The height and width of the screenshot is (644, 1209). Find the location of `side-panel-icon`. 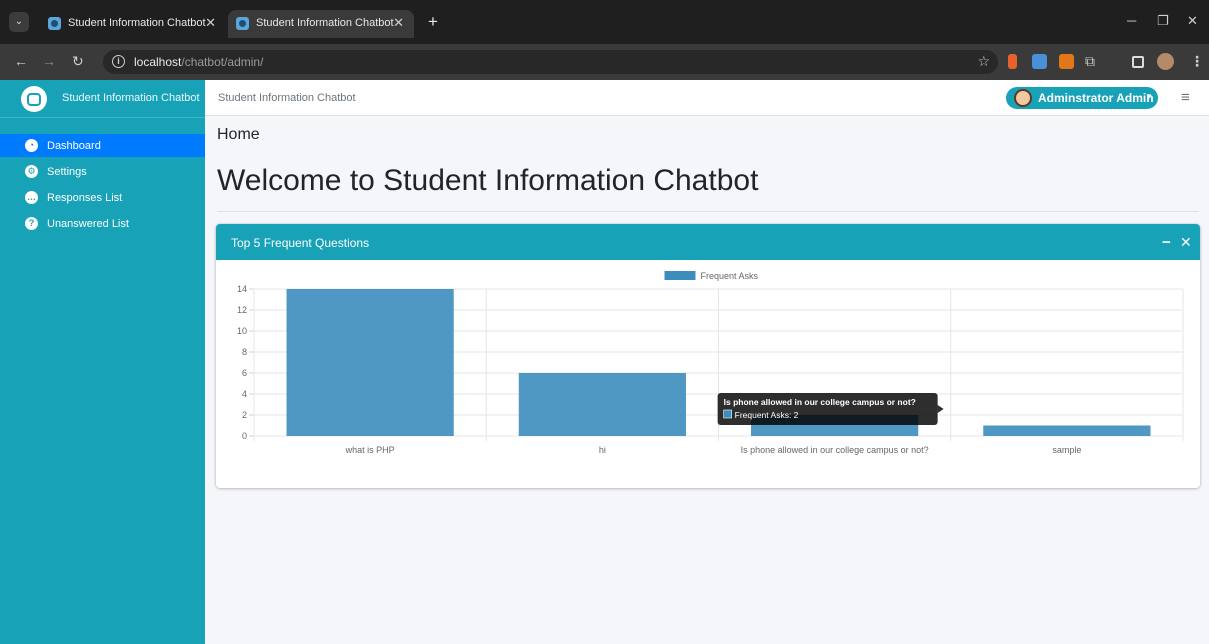

side-panel-icon is located at coordinates (1138, 62).